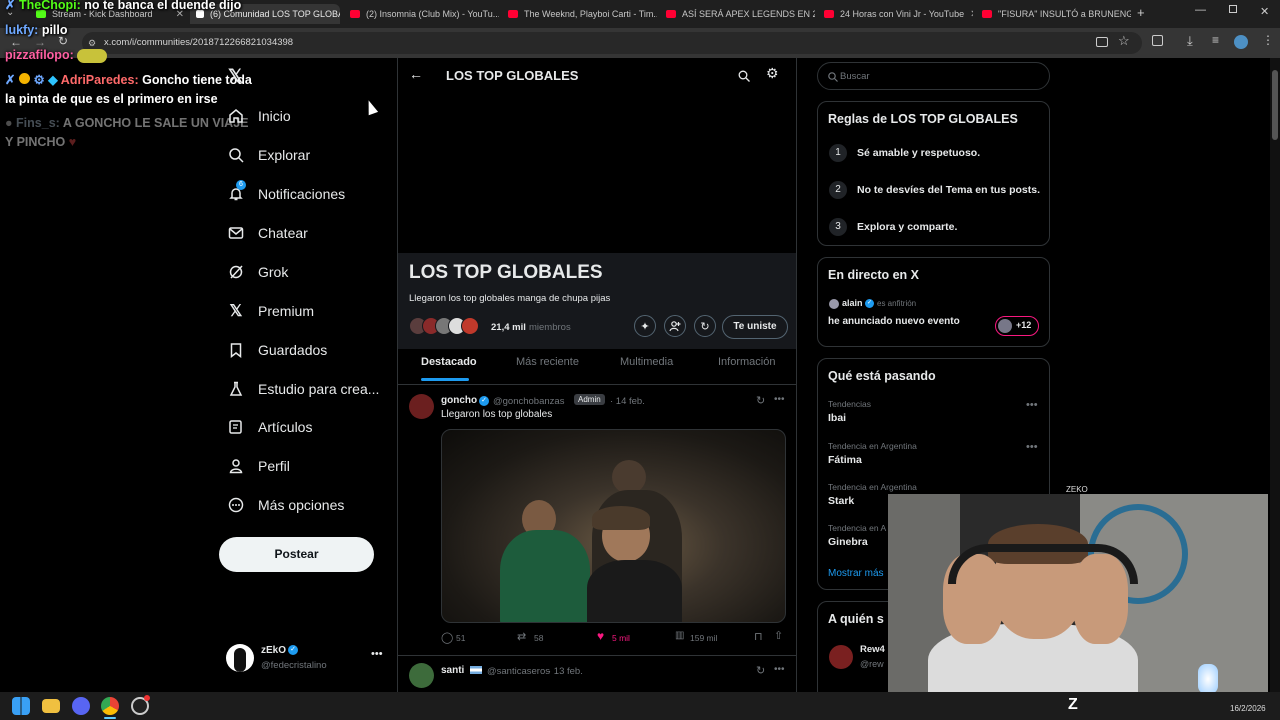 The height and width of the screenshot is (720, 1280). Describe the element at coordinates (447, 637) in the screenshot. I see `reply-icon: ◯` at that location.